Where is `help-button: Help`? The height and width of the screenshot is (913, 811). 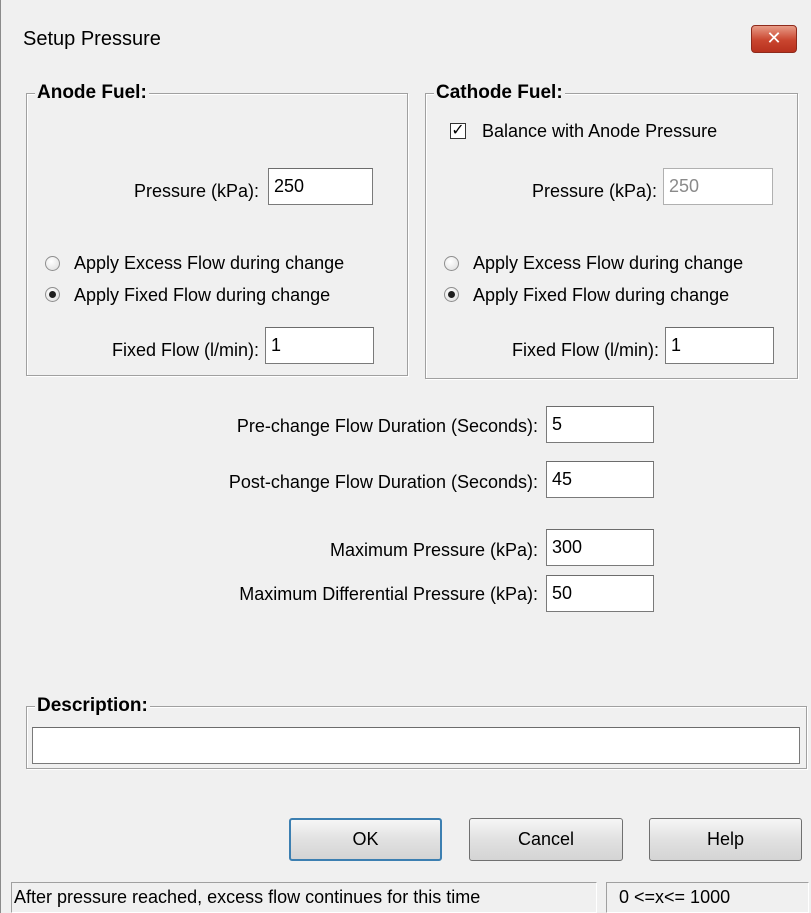
help-button: Help is located at coordinates (725, 839).